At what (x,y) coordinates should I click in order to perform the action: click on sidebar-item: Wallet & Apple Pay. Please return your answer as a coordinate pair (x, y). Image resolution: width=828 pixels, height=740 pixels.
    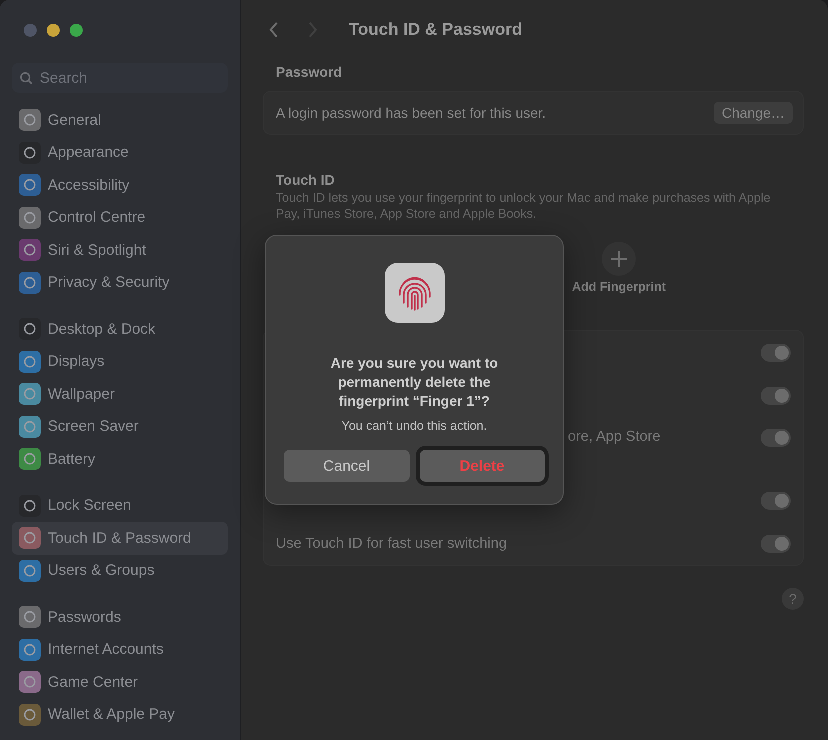
    Looking at the image, I should click on (120, 714).